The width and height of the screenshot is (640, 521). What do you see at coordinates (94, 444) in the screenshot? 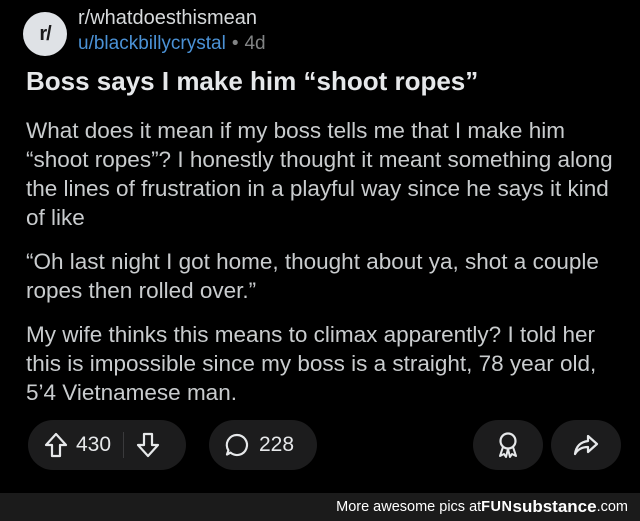
I see `vote-score: 430` at bounding box center [94, 444].